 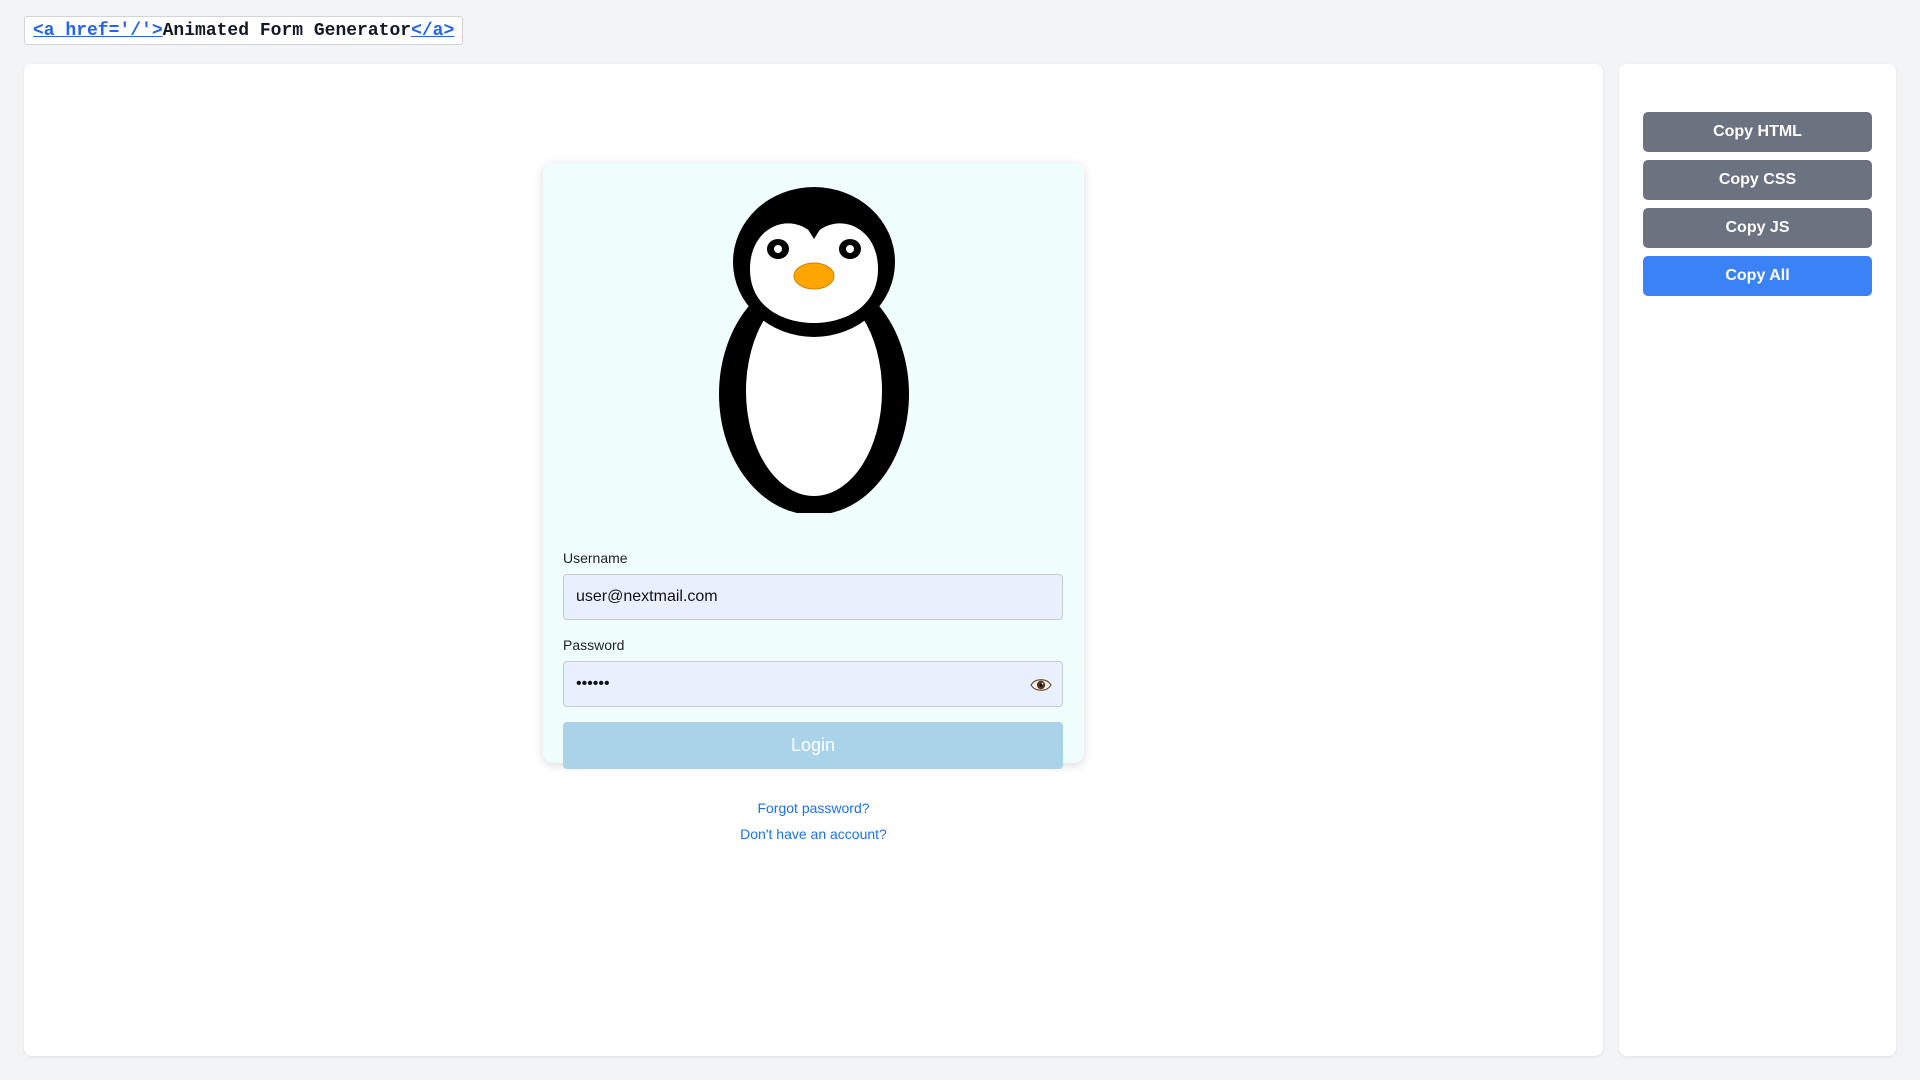 I want to click on penguin-icon, so click(x=814, y=348).